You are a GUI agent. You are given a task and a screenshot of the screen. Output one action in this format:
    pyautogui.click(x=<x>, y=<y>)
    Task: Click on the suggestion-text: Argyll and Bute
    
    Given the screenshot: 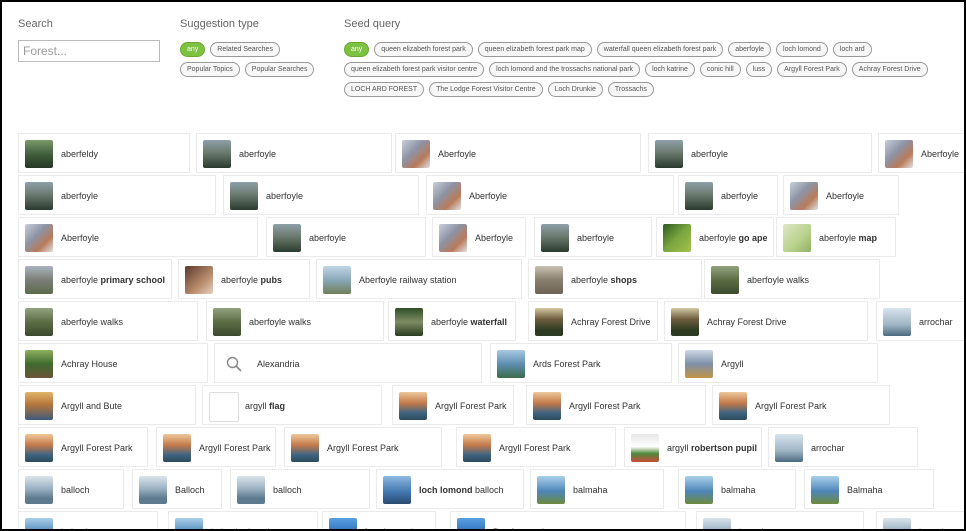 What is the action you would take?
    pyautogui.click(x=126, y=405)
    